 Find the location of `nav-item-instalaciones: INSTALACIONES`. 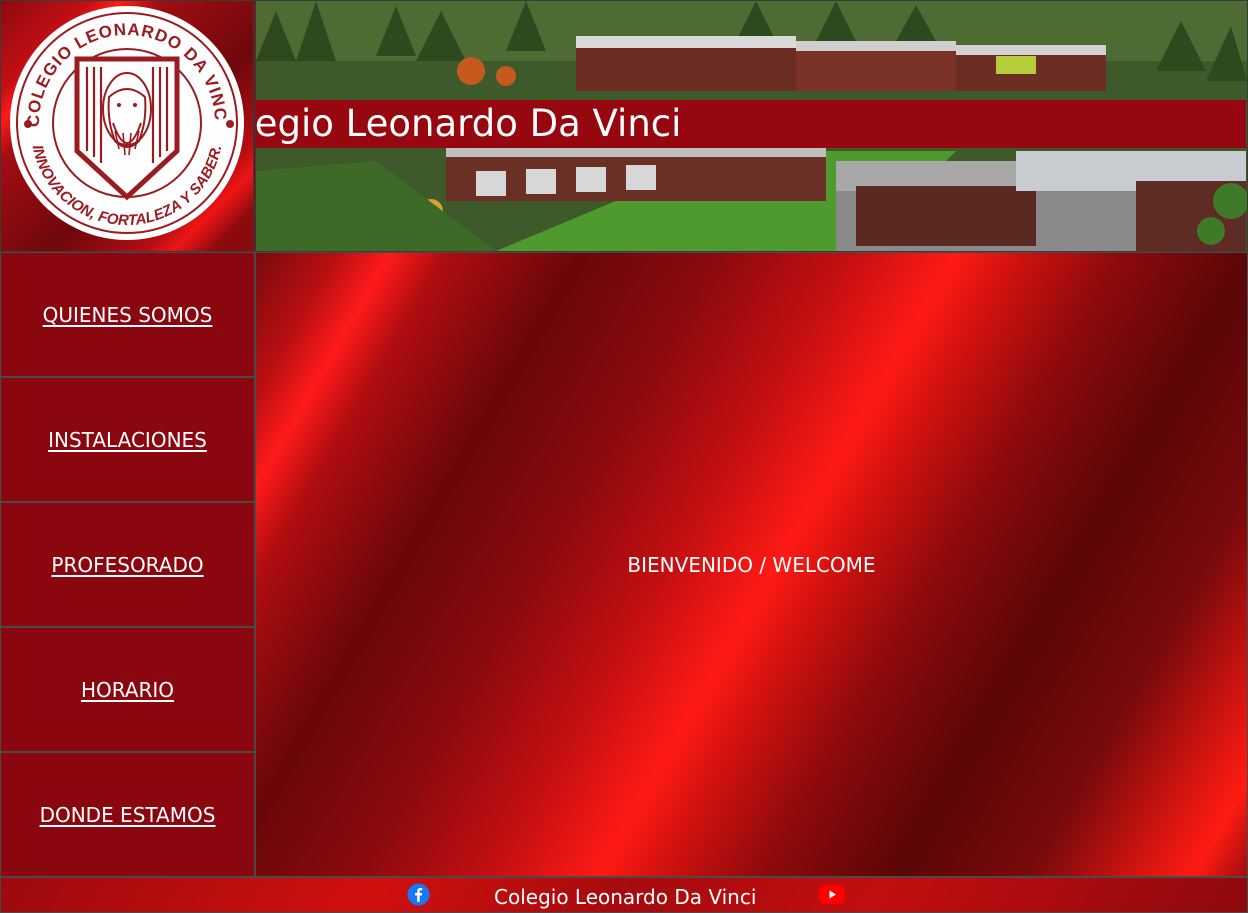

nav-item-instalaciones: INSTALACIONES is located at coordinates (127, 439).